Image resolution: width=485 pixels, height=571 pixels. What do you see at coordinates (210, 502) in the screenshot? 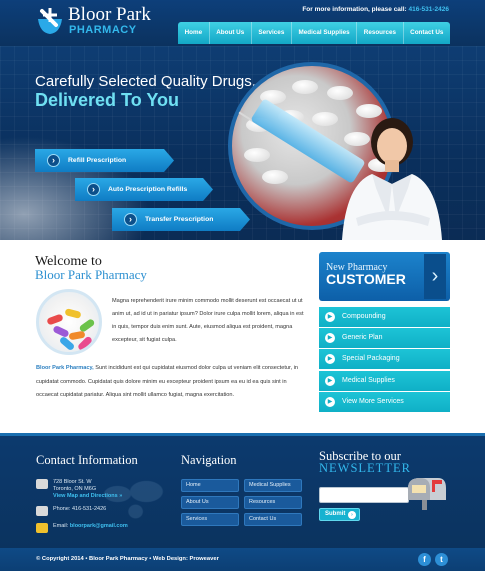
I see `footer-nav-about-us: About Us` at bounding box center [210, 502].